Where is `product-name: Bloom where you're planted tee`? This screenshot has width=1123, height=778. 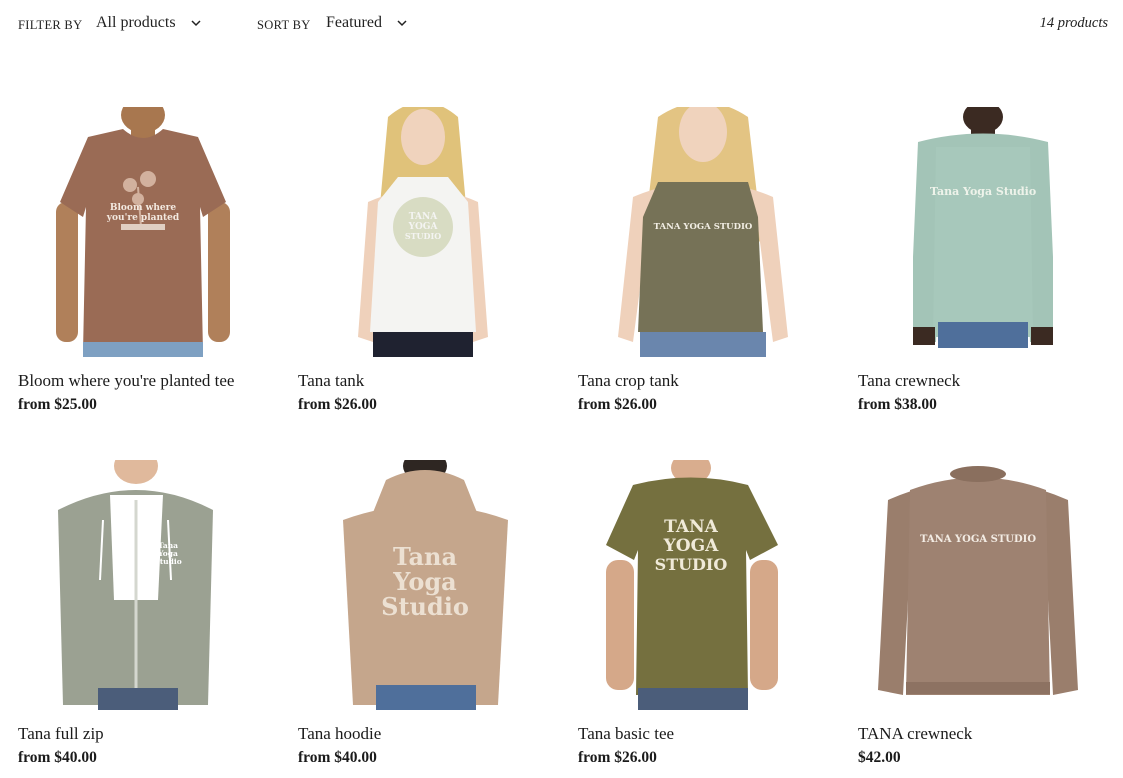 product-name: Bloom where you're planted tee is located at coordinates (126, 381).